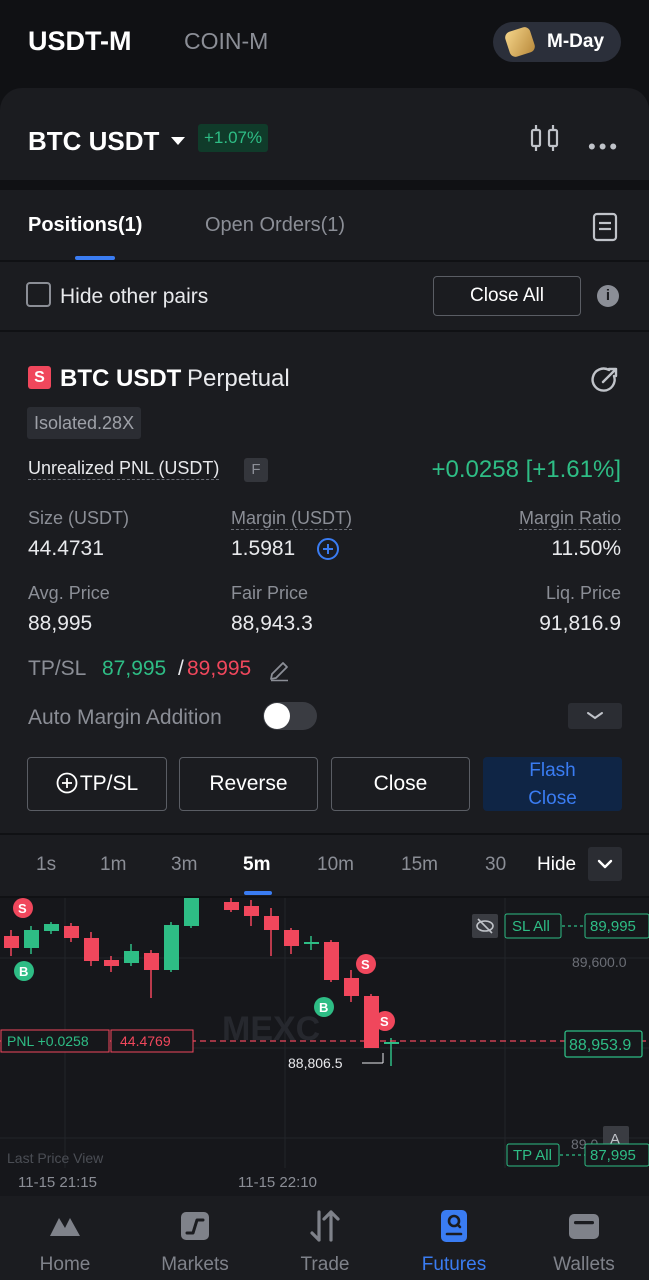  What do you see at coordinates (419, 865) in the screenshot?
I see `interval-15m: 15m` at bounding box center [419, 865].